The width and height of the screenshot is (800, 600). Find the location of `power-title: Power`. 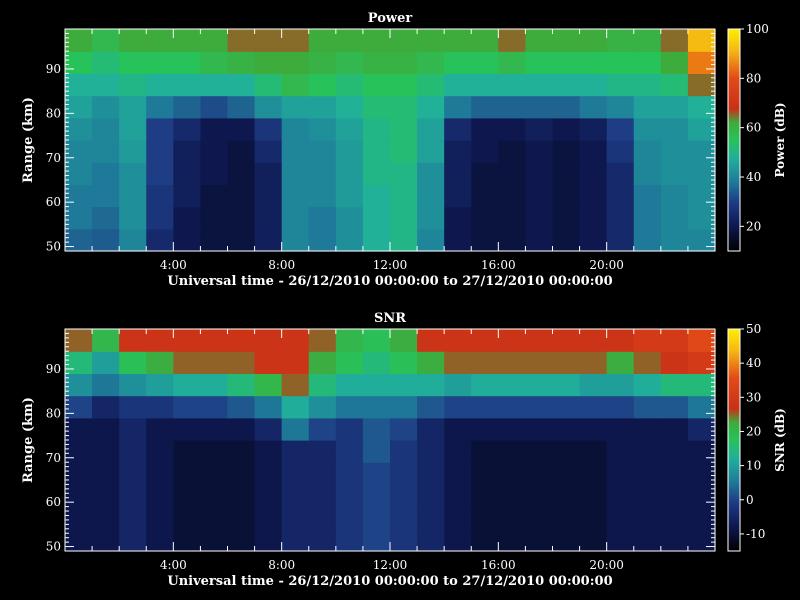

power-title: Power is located at coordinates (390, 18).